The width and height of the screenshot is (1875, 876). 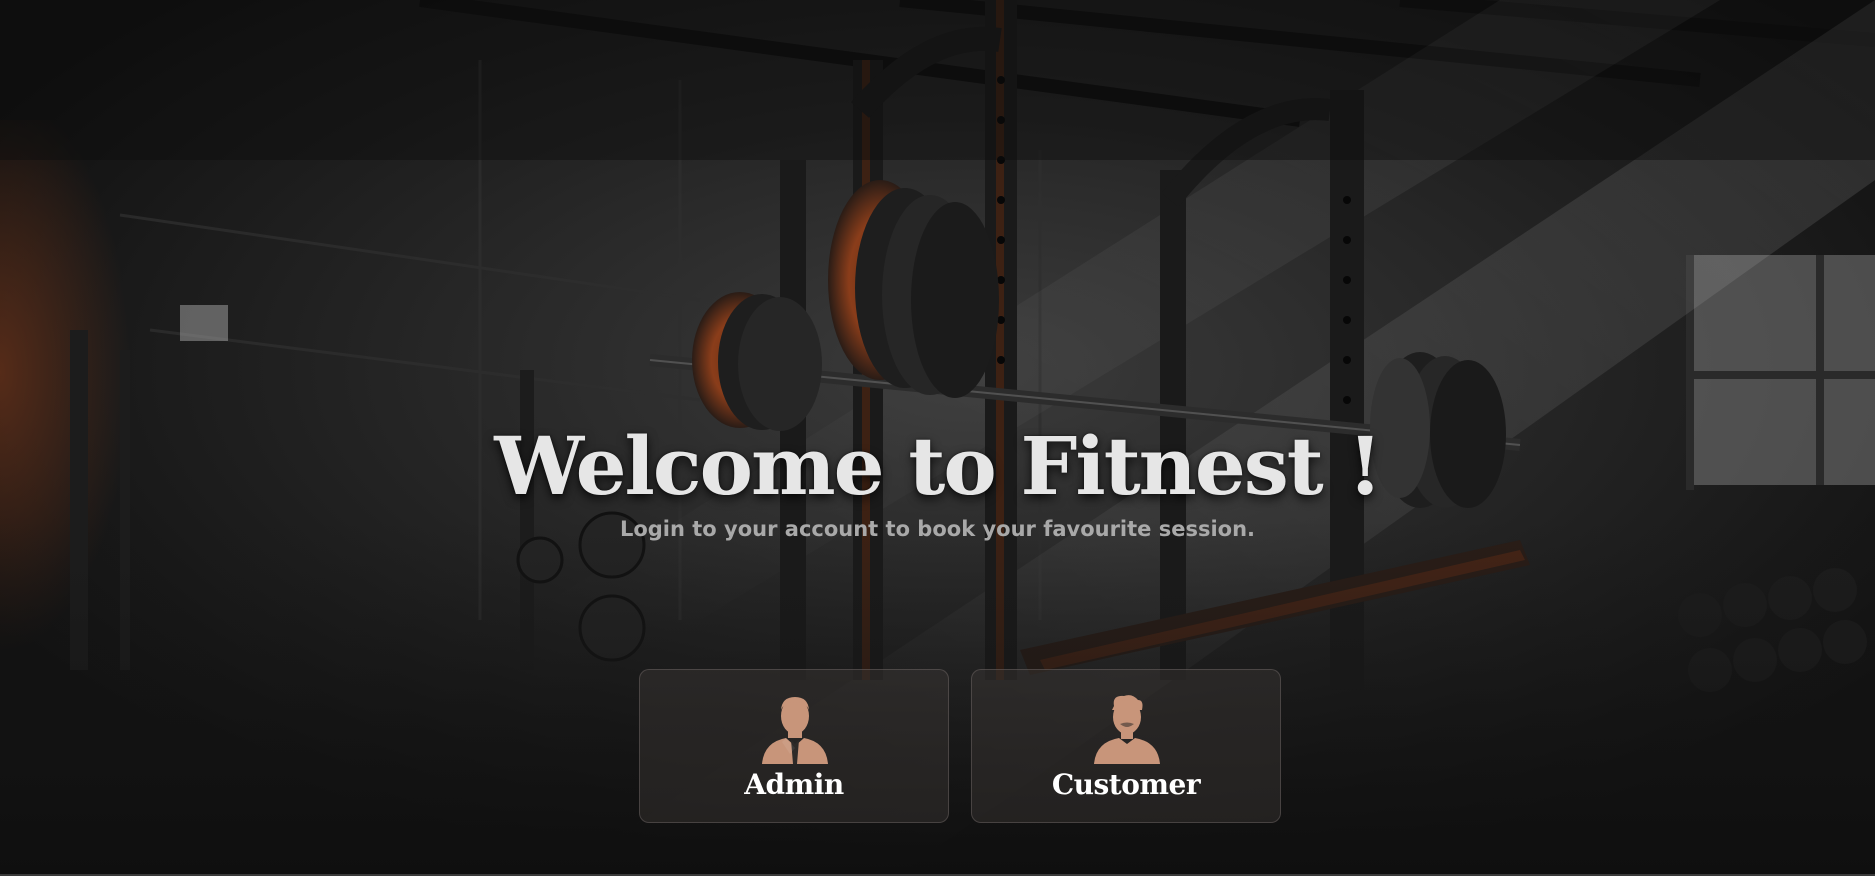 I want to click on customer-login-card: Customer, so click(x=1126, y=746).